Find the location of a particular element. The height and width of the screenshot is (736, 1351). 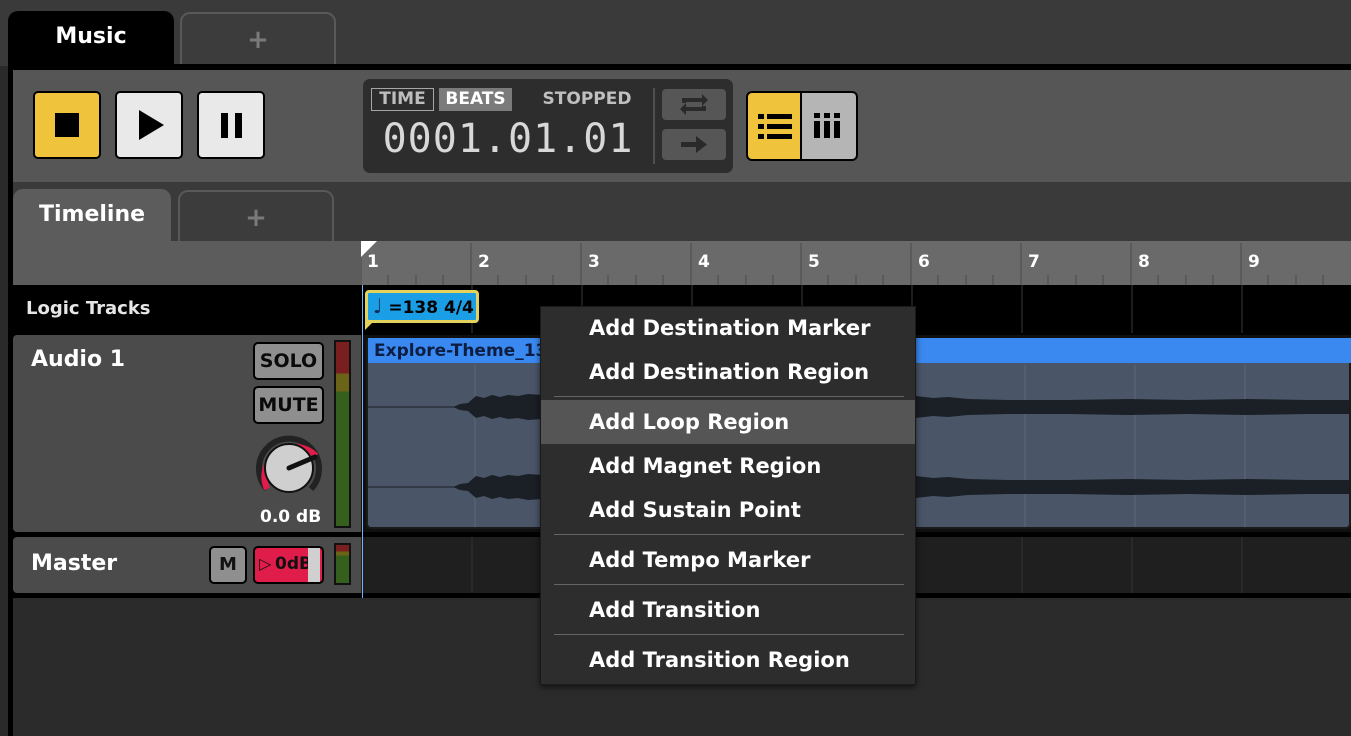

logic-tracks-label: Logic Tracks is located at coordinates (187, 309).